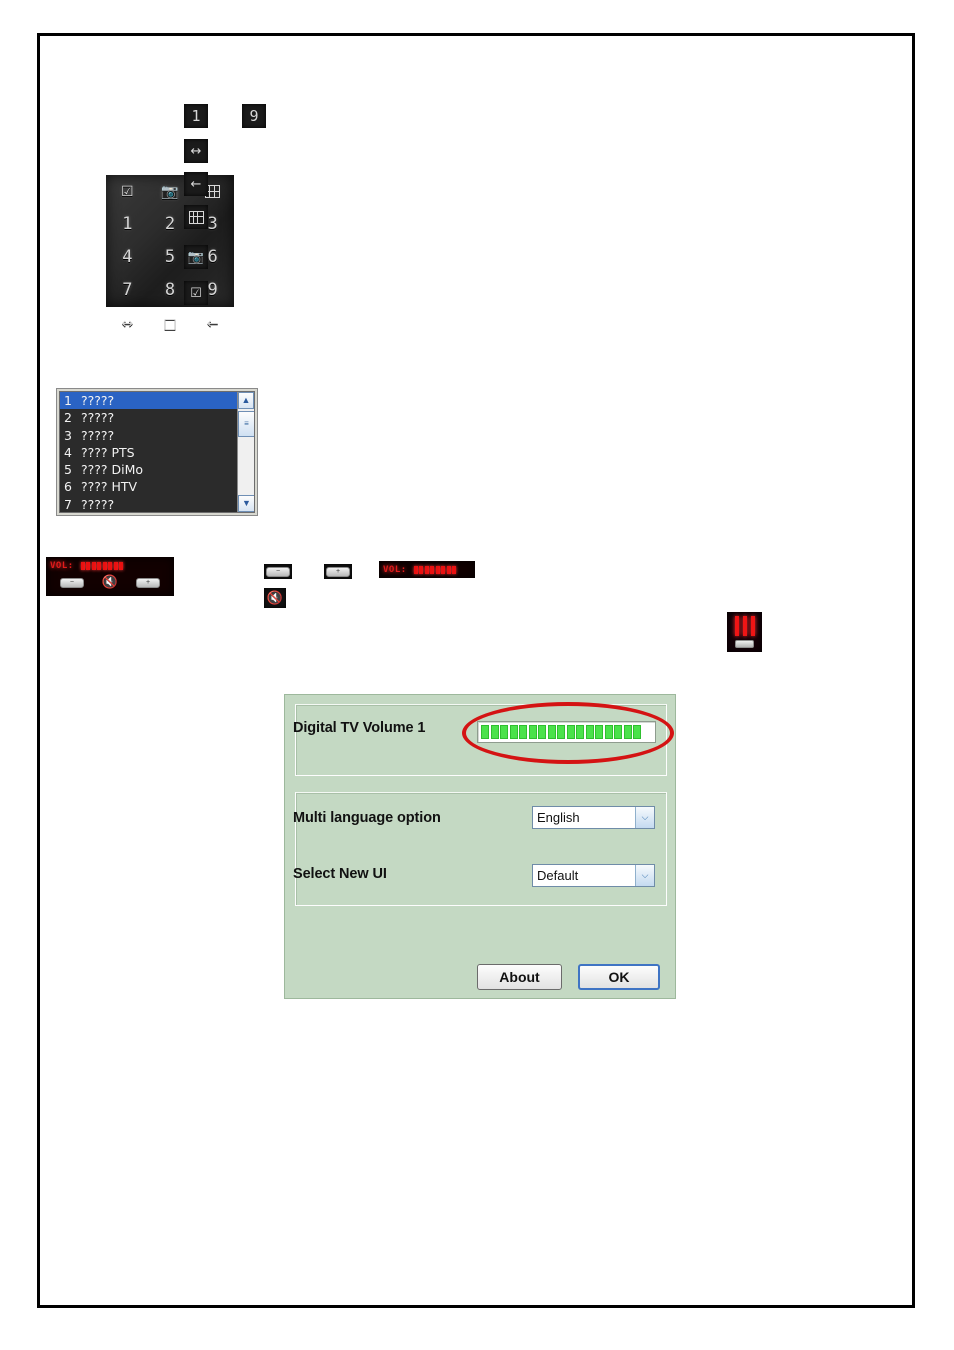  I want to click on list-item: 6 ???? HTV, so click(157, 486).